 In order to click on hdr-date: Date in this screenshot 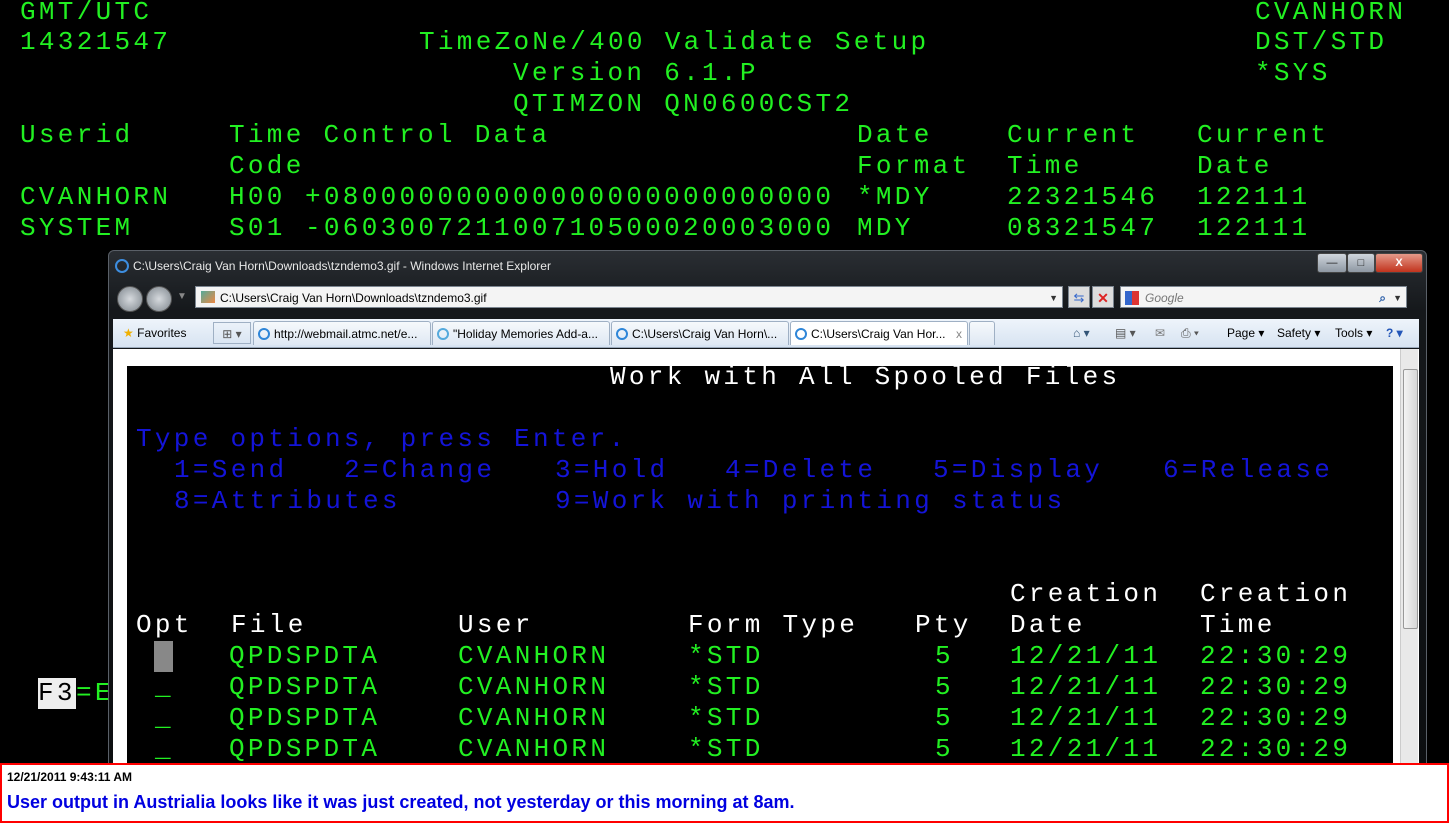, I will do `click(895, 135)`.